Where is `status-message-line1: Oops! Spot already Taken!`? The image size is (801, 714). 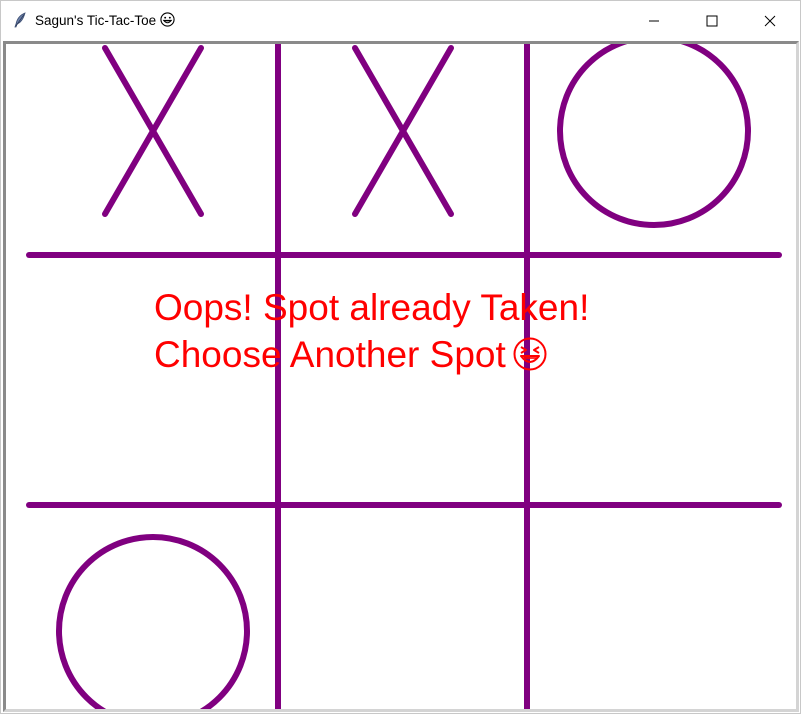 status-message-line1: Oops! Spot already Taken! is located at coordinates (372, 307).